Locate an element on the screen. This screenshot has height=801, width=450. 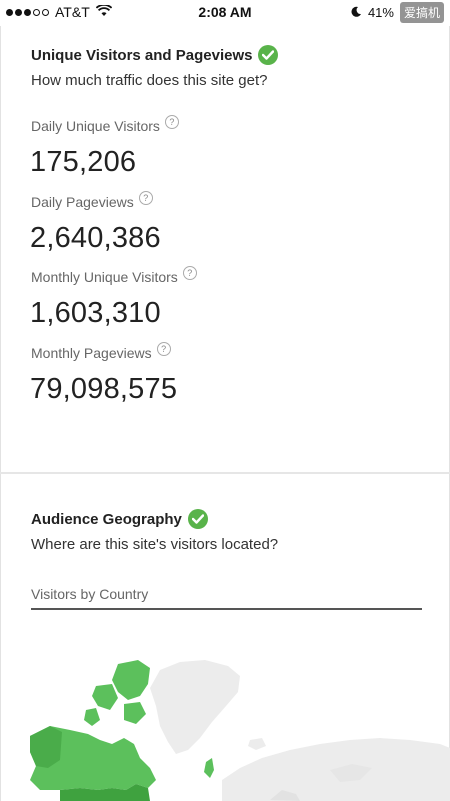
geography-section-title: Audience Geography is located at coordinates (119, 519).